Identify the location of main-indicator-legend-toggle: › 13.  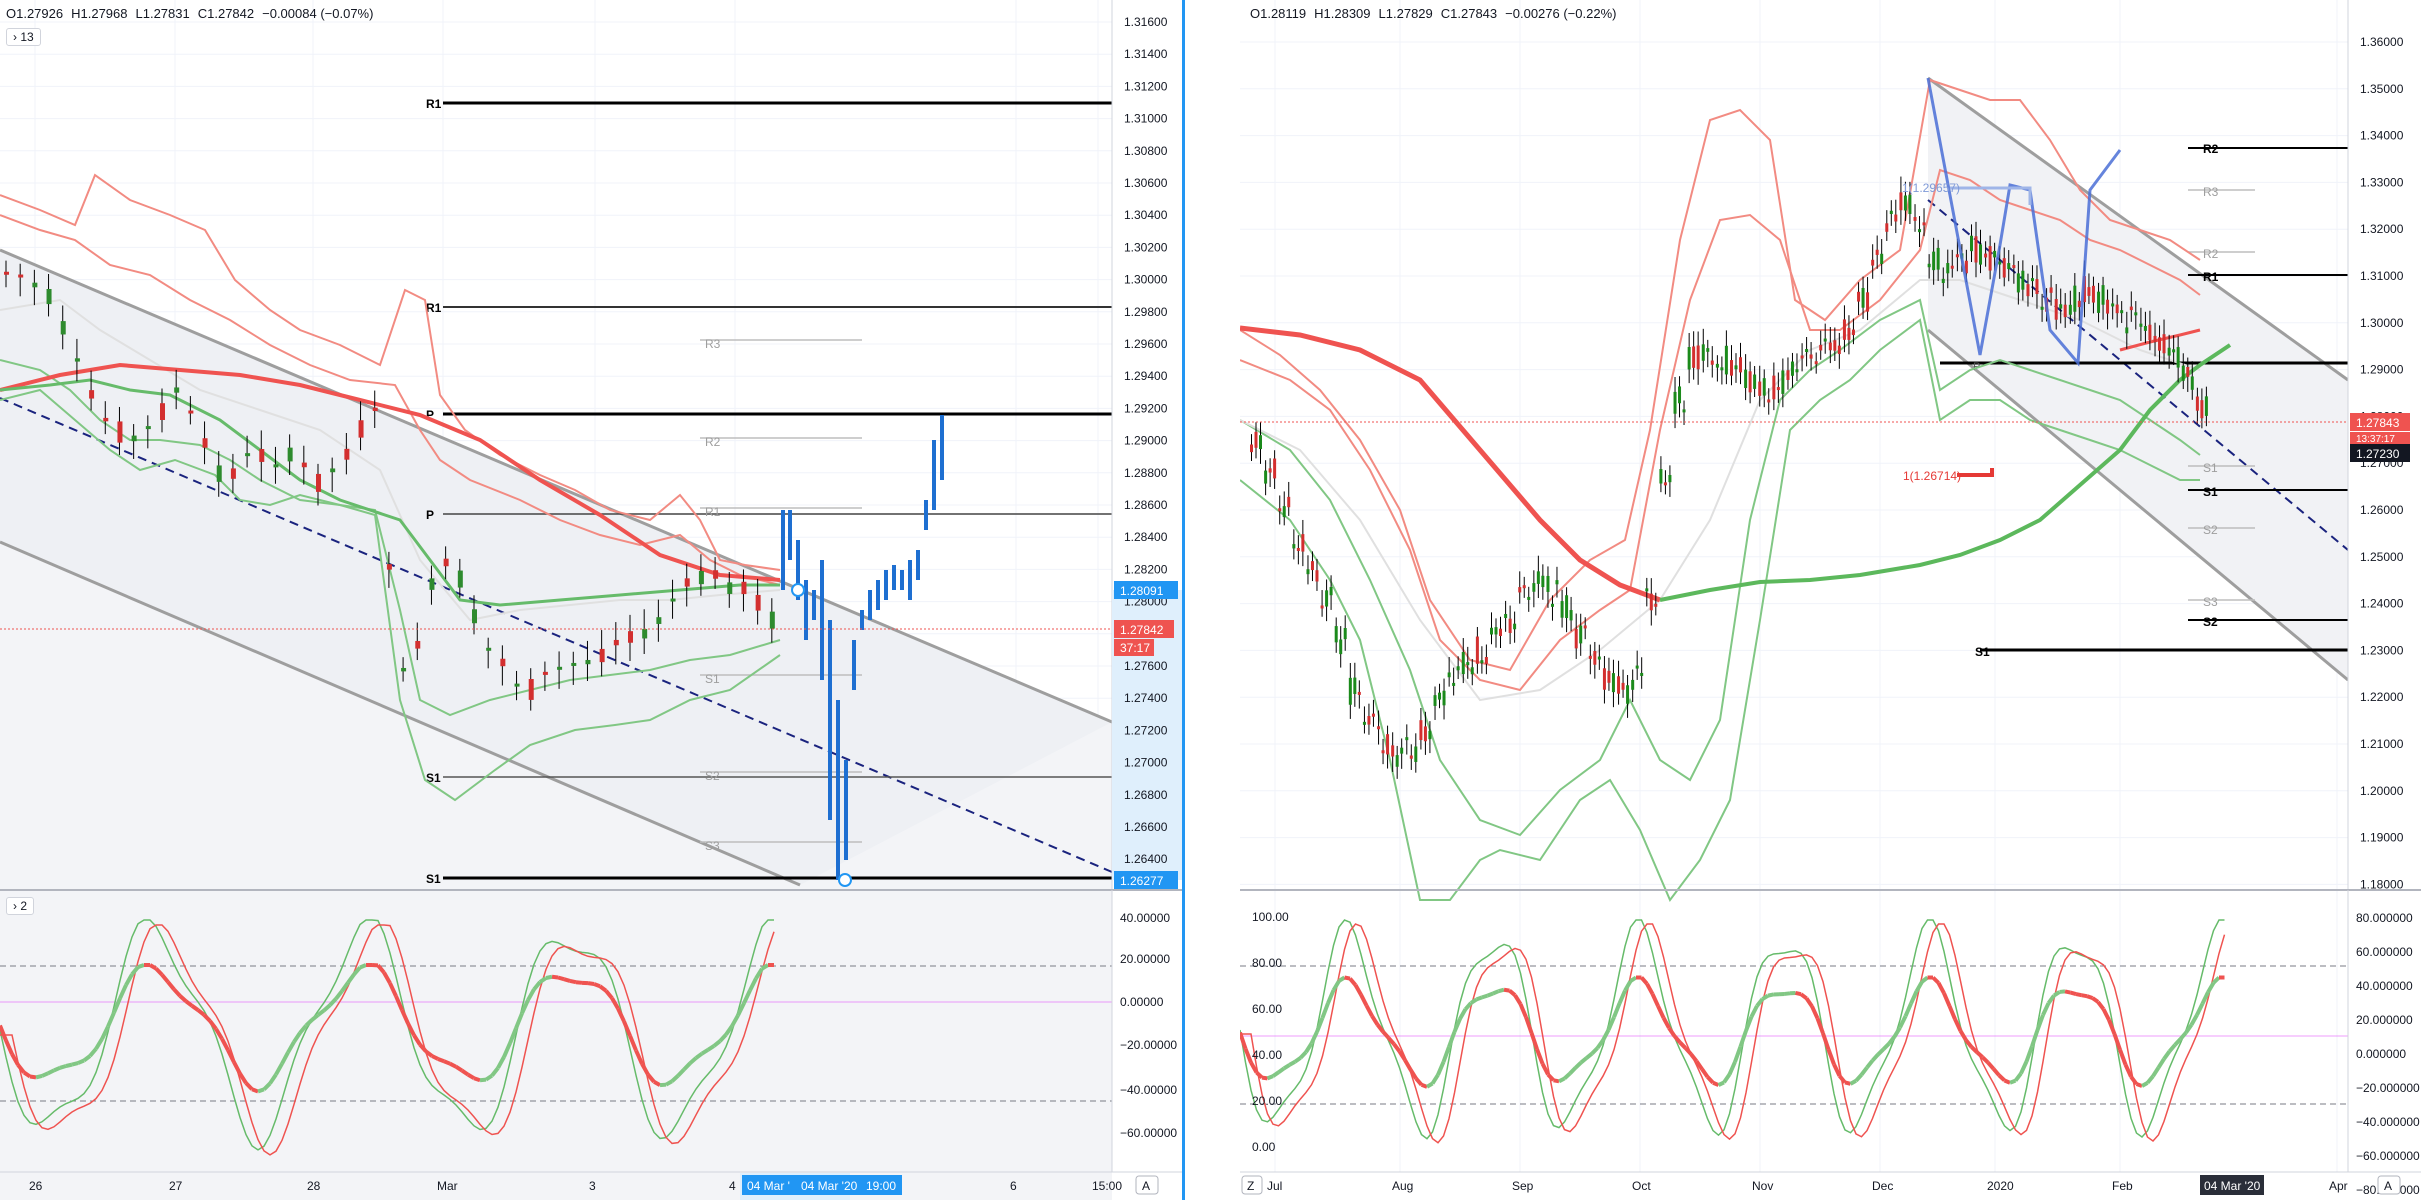
(23, 37).